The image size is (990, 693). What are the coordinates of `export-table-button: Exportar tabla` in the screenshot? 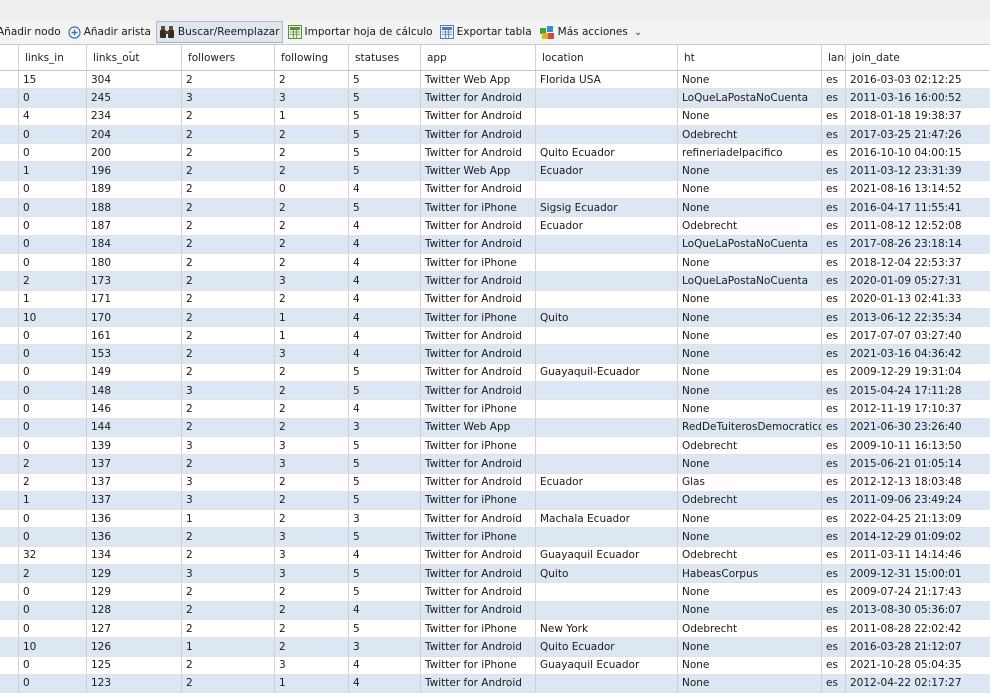 It's located at (486, 32).